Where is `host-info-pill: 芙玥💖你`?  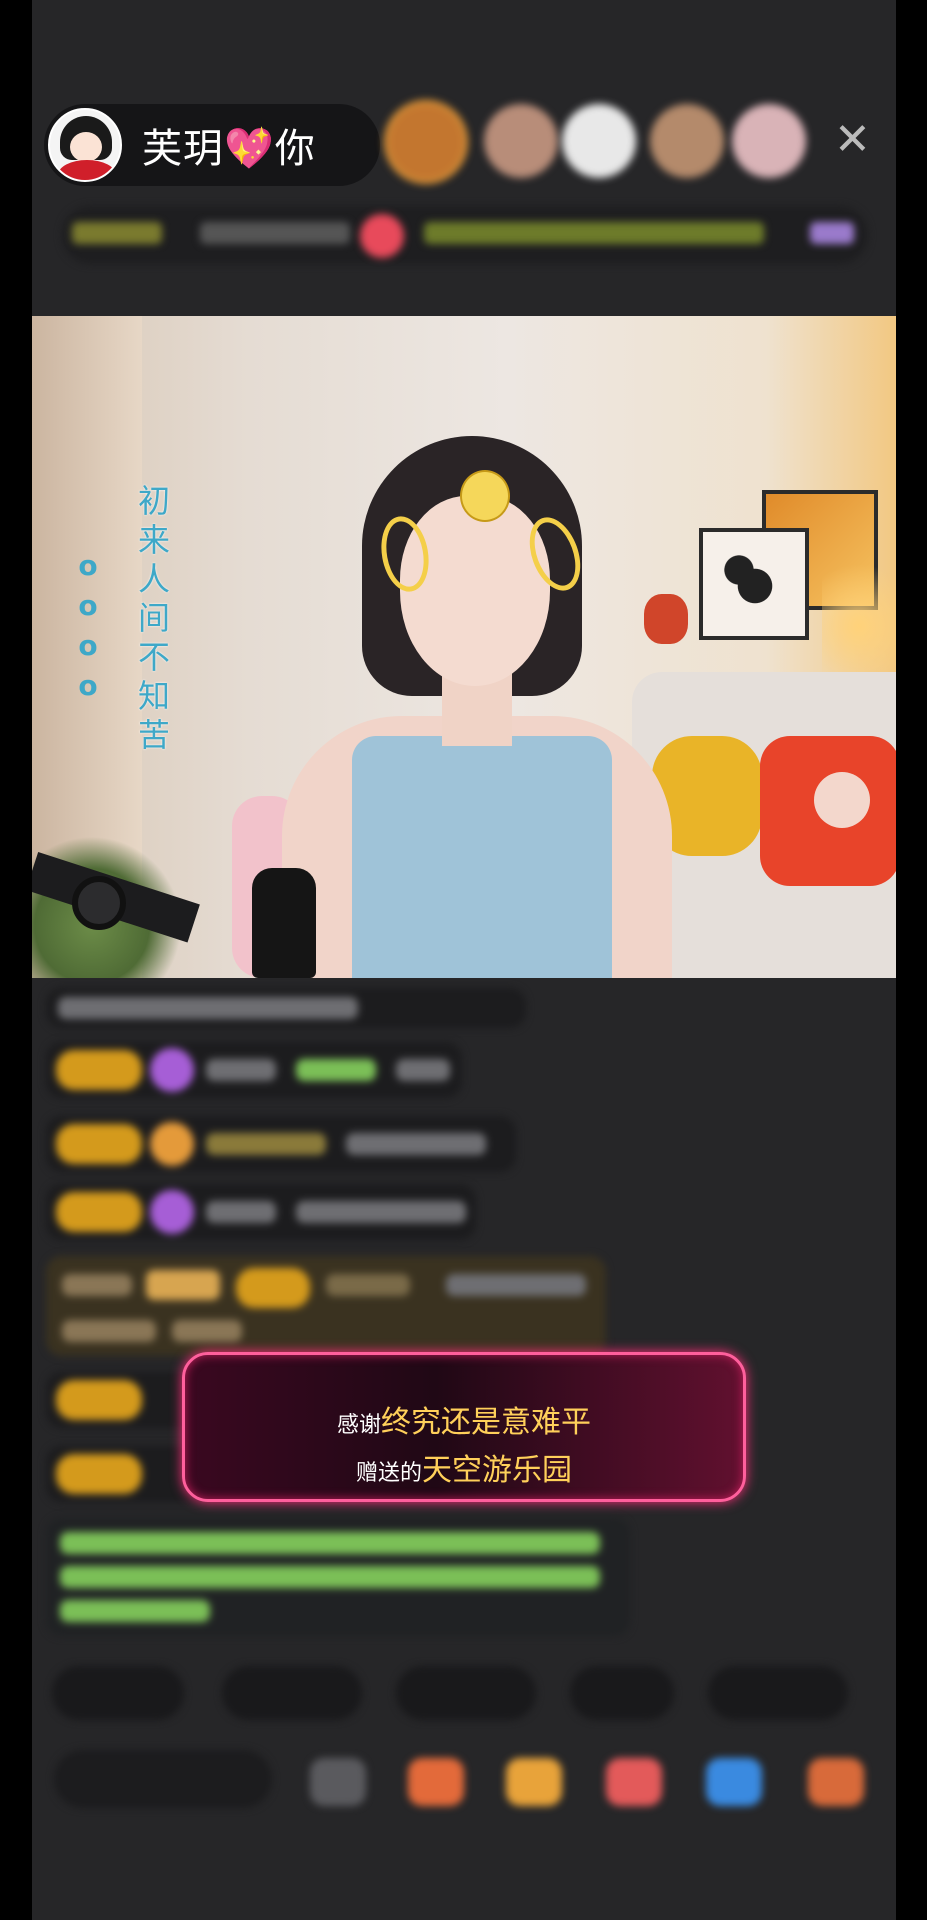 host-info-pill: 芙玥💖你 is located at coordinates (212, 145).